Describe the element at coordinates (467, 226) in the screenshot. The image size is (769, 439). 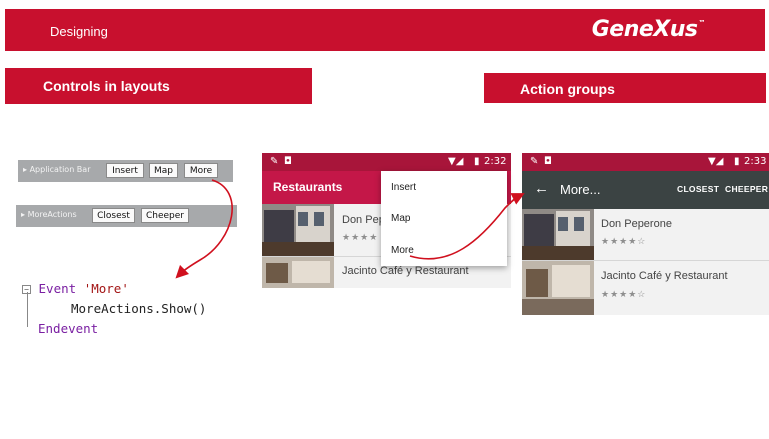
I see `arrow-menu-to-phone` at that location.